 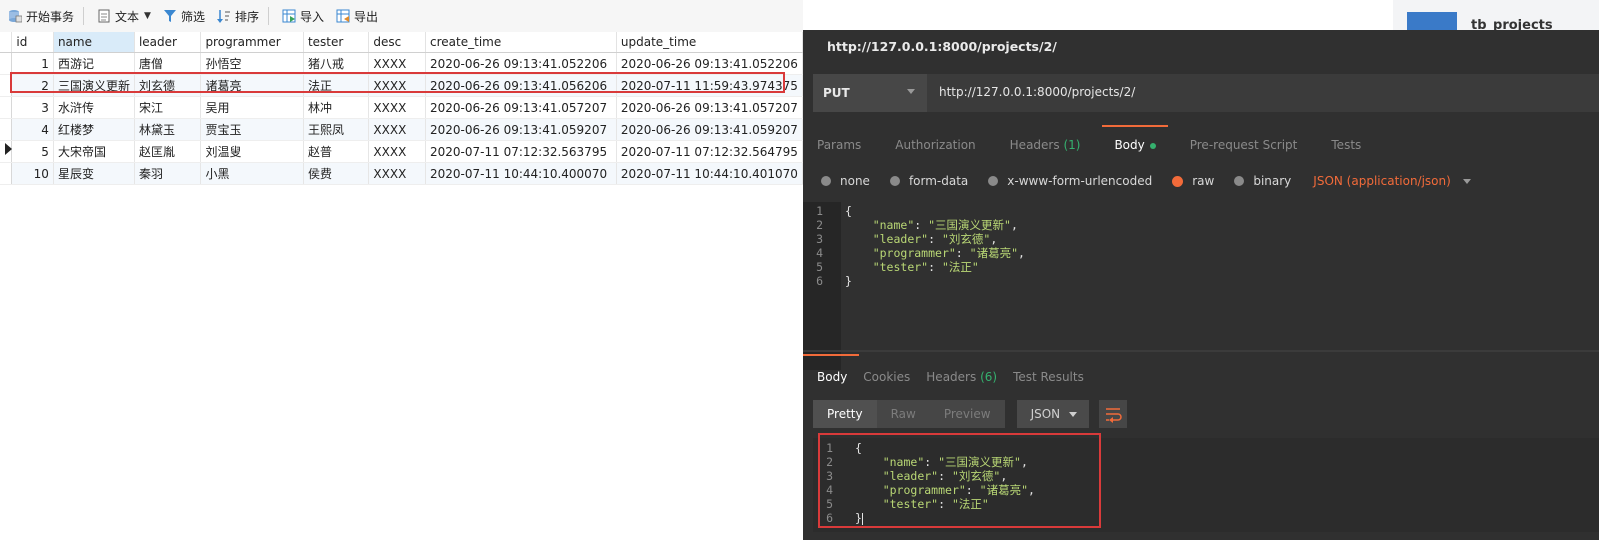 What do you see at coordinates (521, 107) in the screenshot?
I see `cell-create-time: 2020-06-26 09:13:41.057207` at bounding box center [521, 107].